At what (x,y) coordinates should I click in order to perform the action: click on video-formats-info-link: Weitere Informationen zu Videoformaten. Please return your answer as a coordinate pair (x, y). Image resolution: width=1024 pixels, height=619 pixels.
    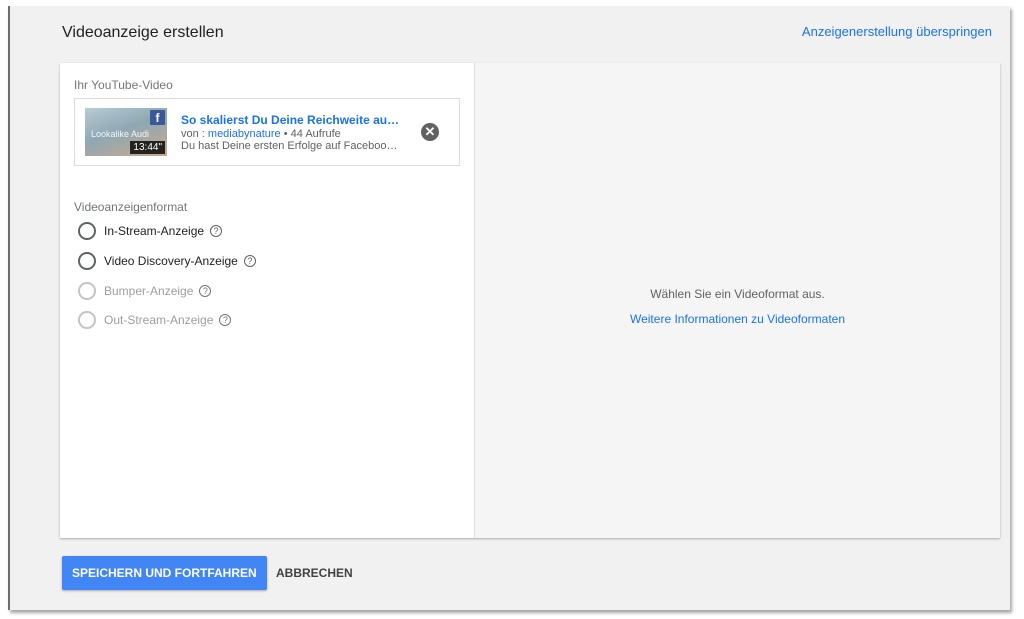
    Looking at the image, I should click on (737, 319).